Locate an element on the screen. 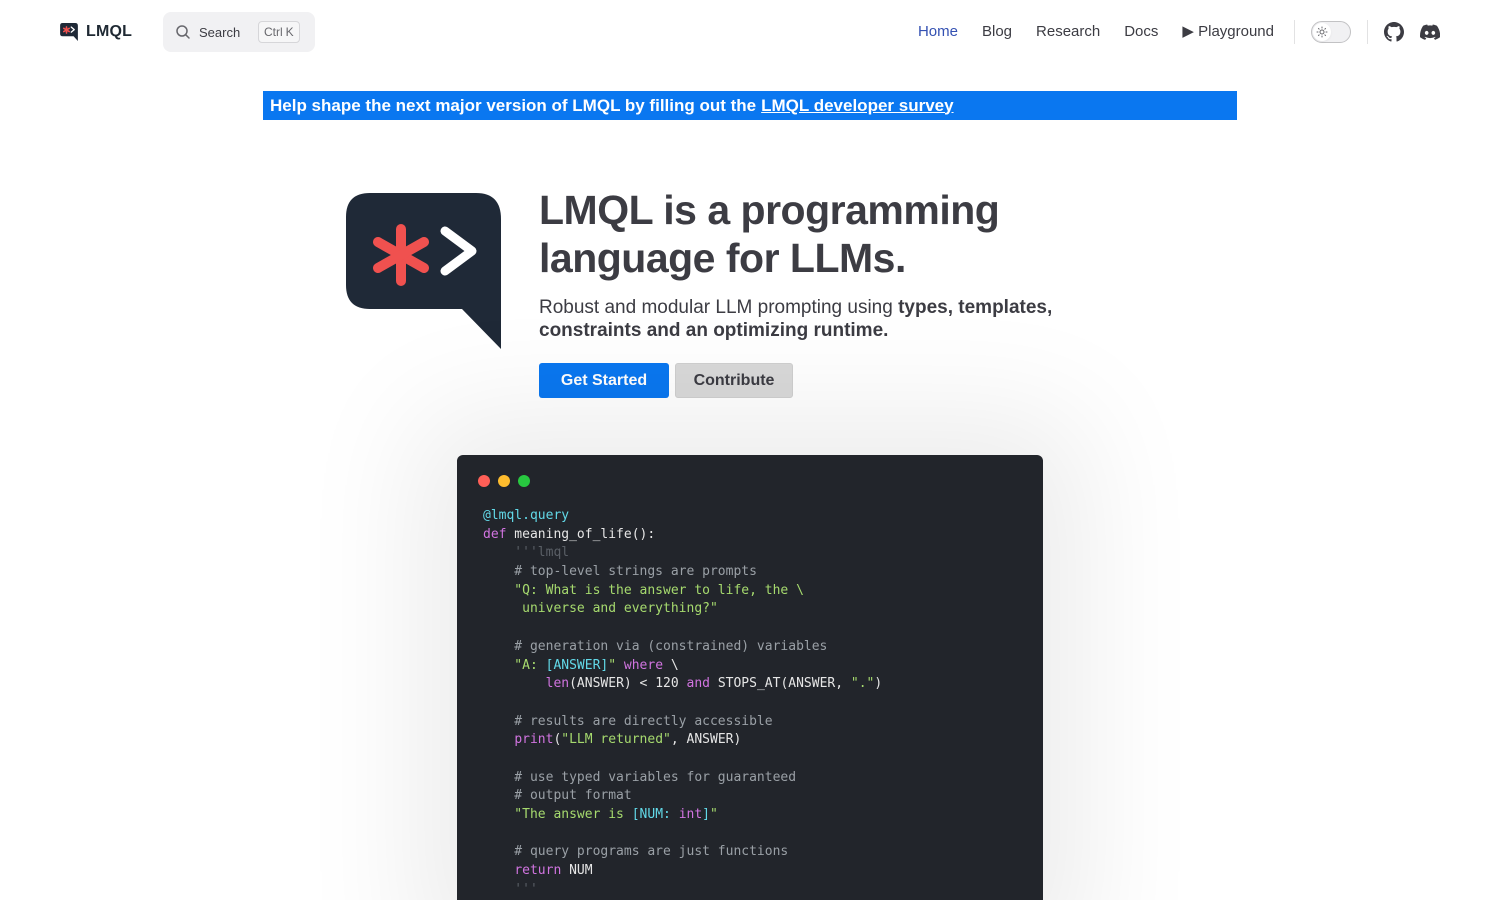 The width and height of the screenshot is (1500, 900). hero-title: LMQL is a programming language for LLMs. is located at coordinates (769, 234).